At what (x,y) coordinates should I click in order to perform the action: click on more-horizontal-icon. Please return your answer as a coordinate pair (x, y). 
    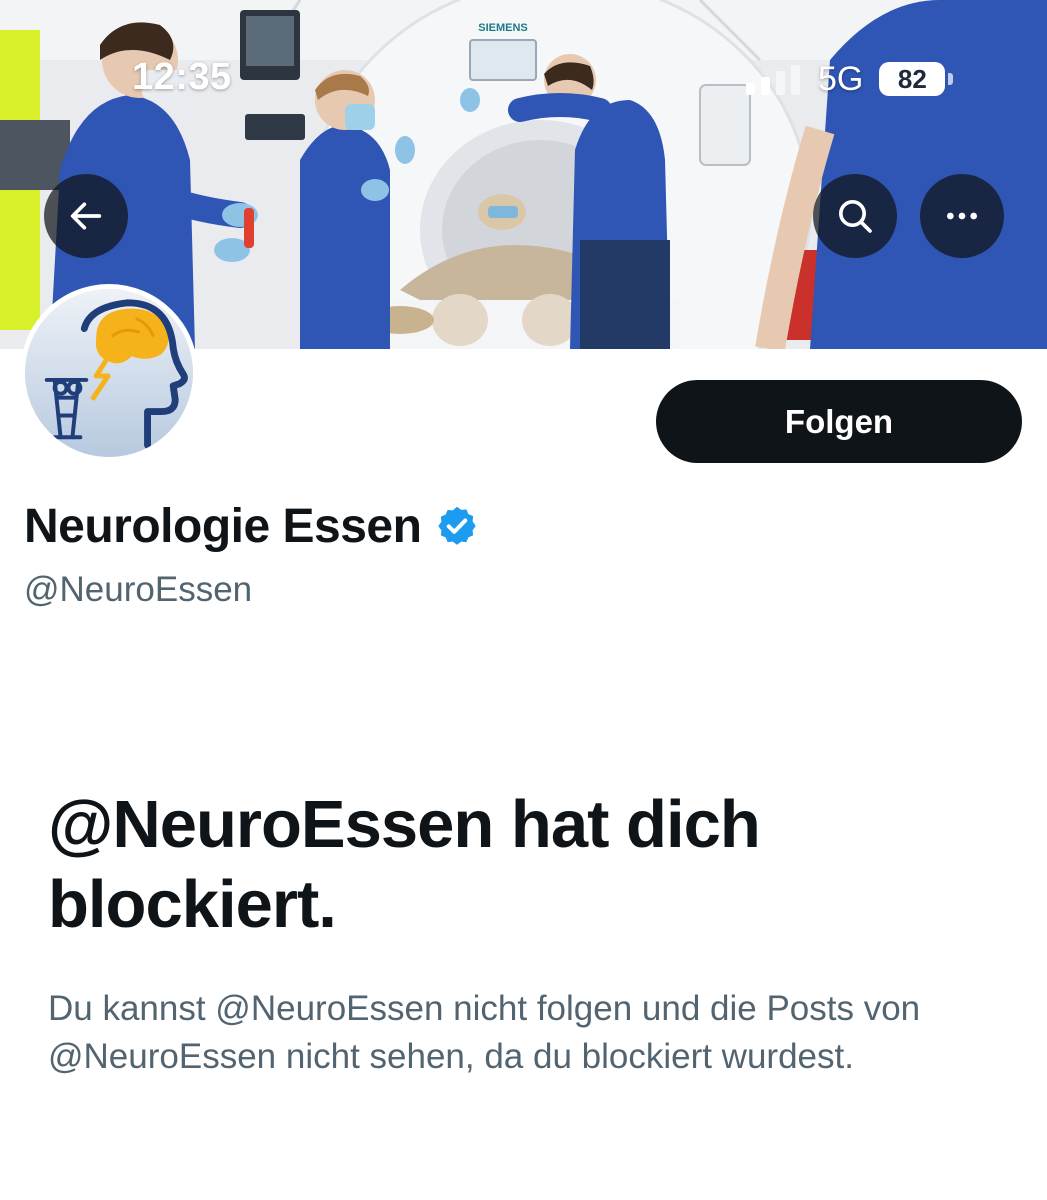
    Looking at the image, I should click on (962, 216).